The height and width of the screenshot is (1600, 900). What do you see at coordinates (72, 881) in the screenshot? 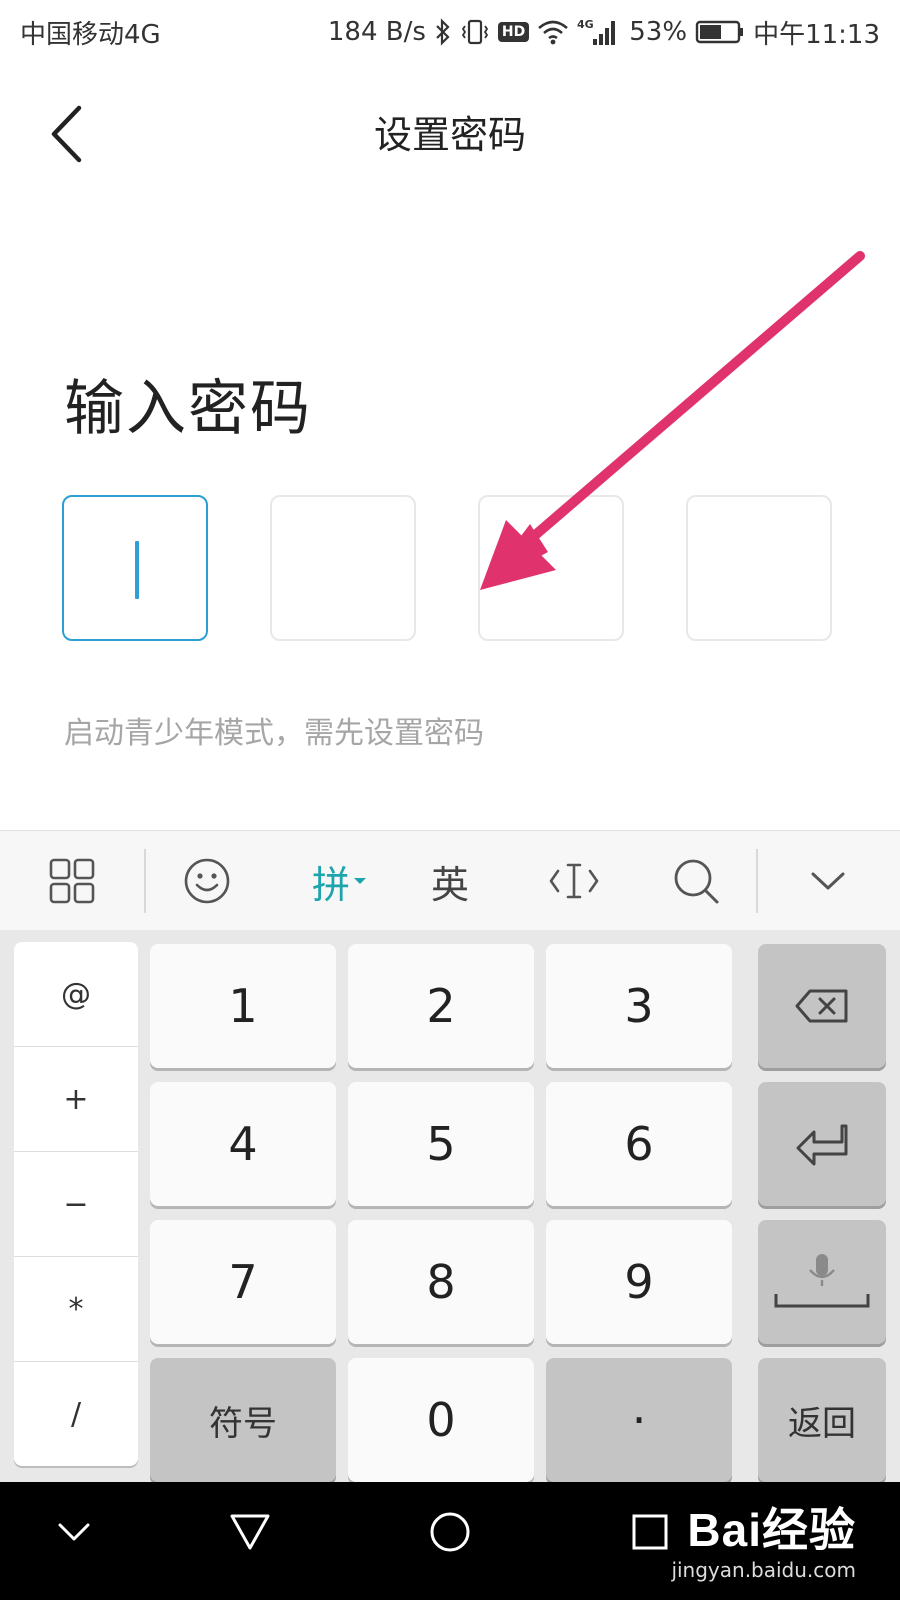
I see `grid-menu-icon` at bounding box center [72, 881].